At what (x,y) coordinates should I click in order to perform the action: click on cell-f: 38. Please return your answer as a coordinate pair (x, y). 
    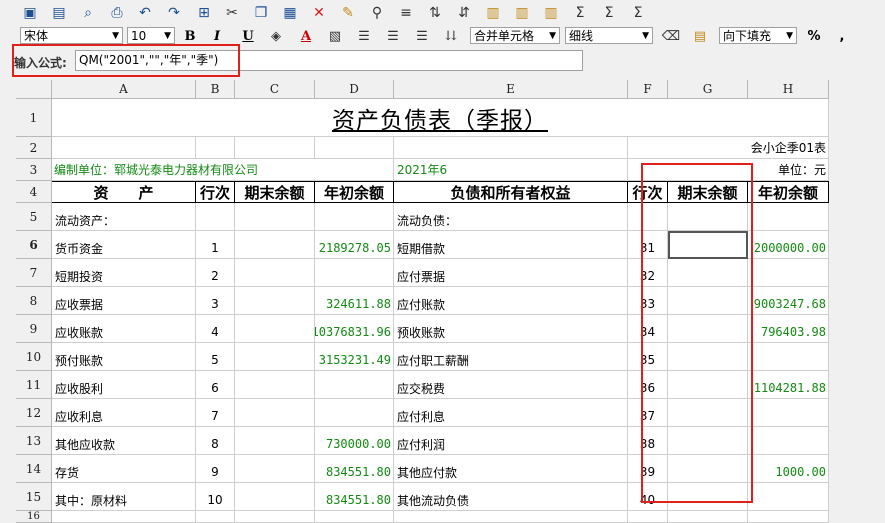
    Looking at the image, I should click on (648, 441).